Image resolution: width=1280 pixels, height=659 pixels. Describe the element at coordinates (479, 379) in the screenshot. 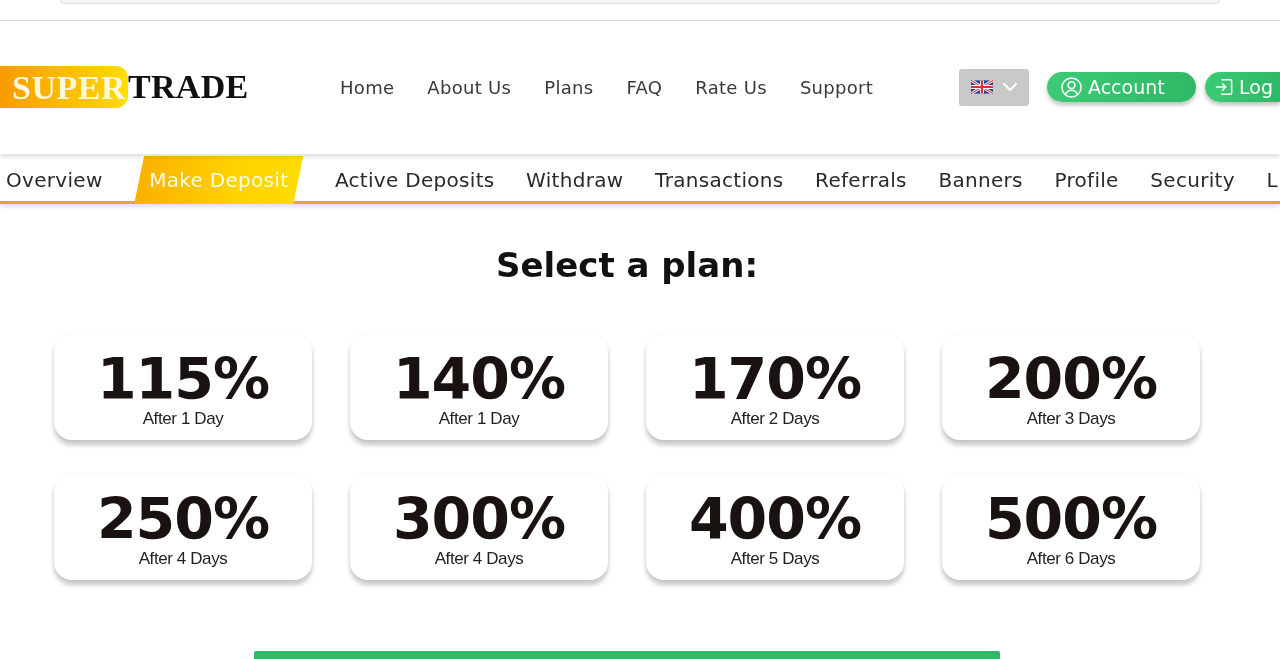

I see `plan-rate: 140%` at that location.